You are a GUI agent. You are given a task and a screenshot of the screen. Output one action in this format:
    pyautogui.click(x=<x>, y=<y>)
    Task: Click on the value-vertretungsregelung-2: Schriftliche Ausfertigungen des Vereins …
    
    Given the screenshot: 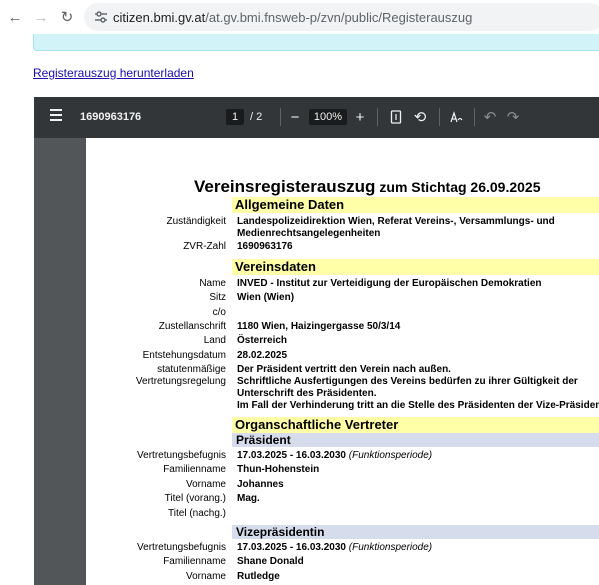 What is the action you would take?
    pyautogui.click(x=407, y=381)
    